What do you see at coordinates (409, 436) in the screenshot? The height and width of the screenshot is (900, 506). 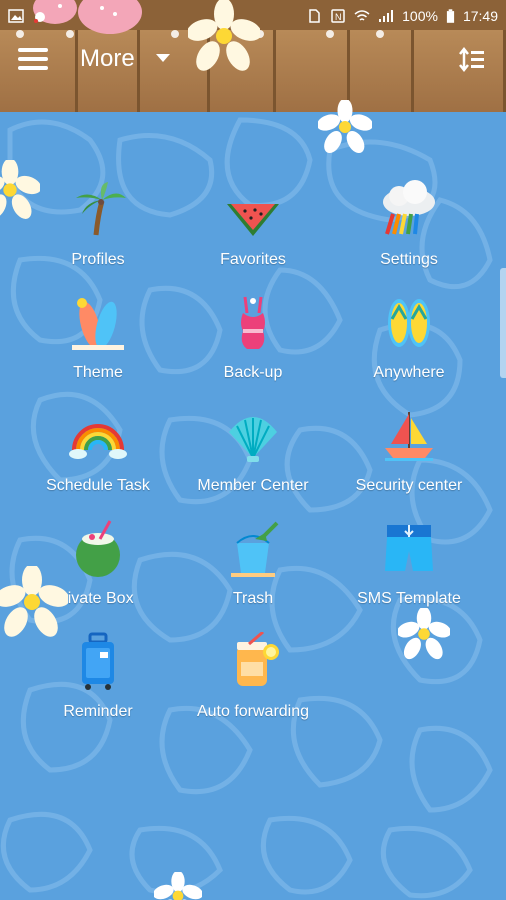 I see `sailboat-icon` at bounding box center [409, 436].